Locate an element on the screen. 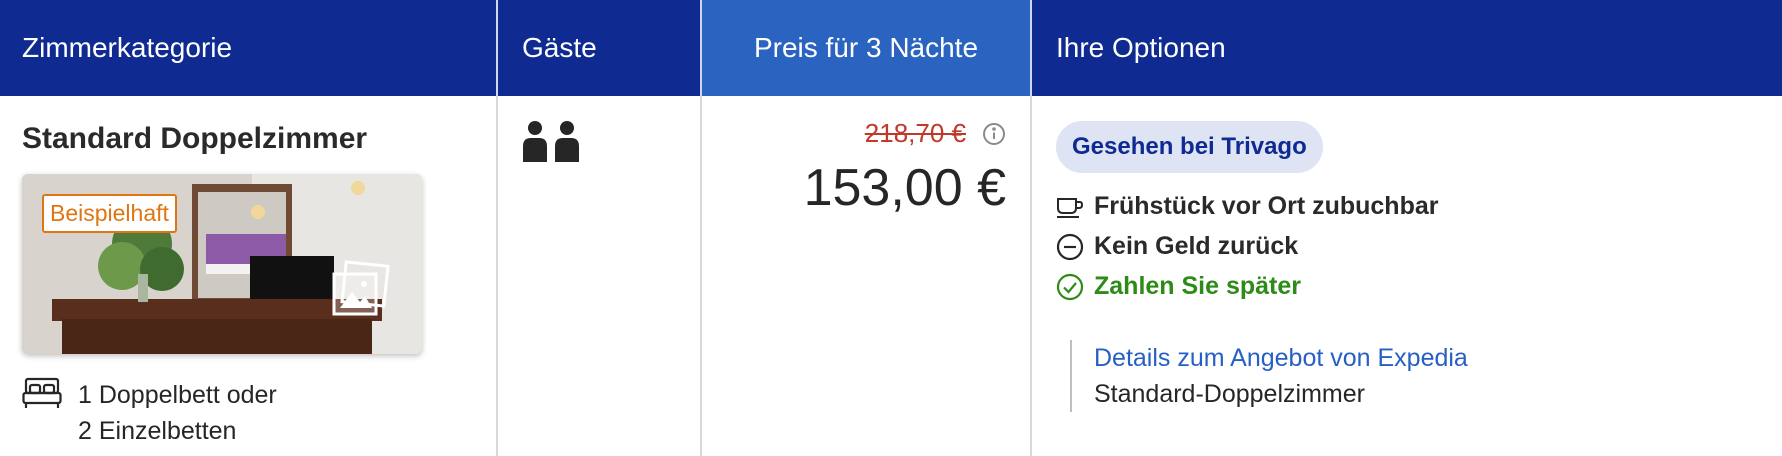 This screenshot has height=456, width=1782. minus-circle-icon is located at coordinates (1070, 246).